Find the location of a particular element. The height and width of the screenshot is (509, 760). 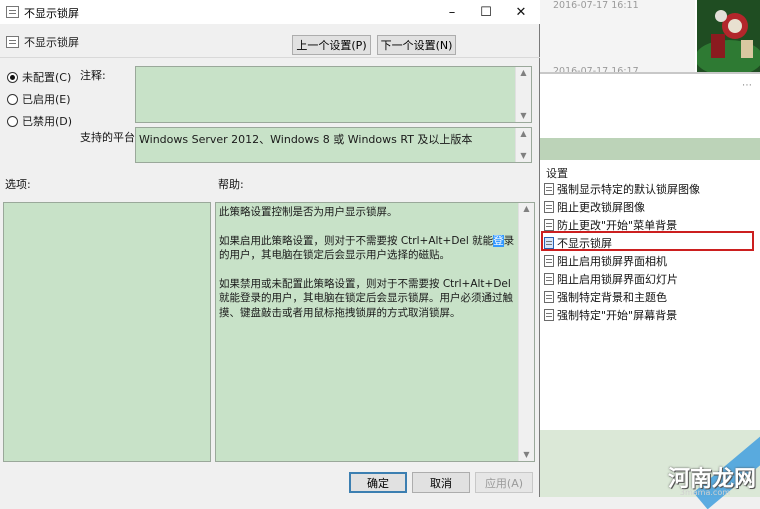

options-pane is located at coordinates (107, 332).